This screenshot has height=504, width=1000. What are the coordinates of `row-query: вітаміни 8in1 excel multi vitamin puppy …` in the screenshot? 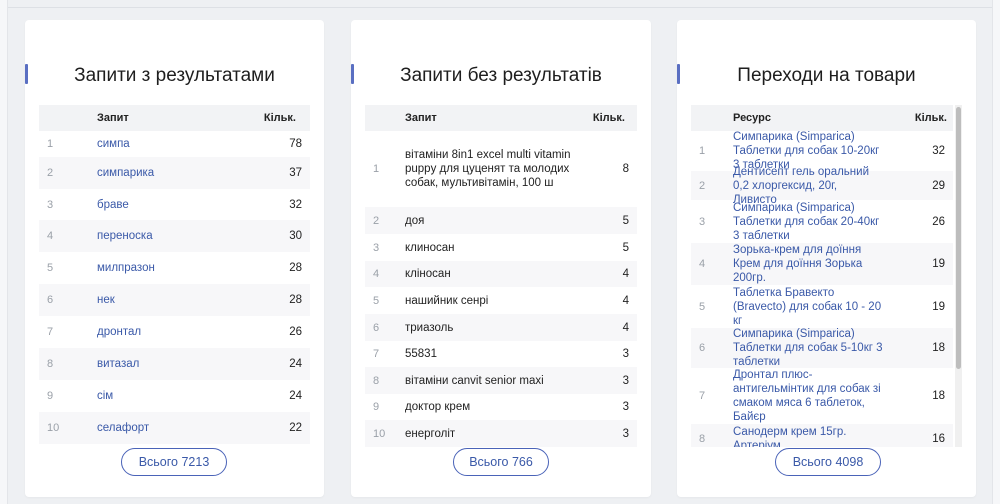 It's located at (488, 169).